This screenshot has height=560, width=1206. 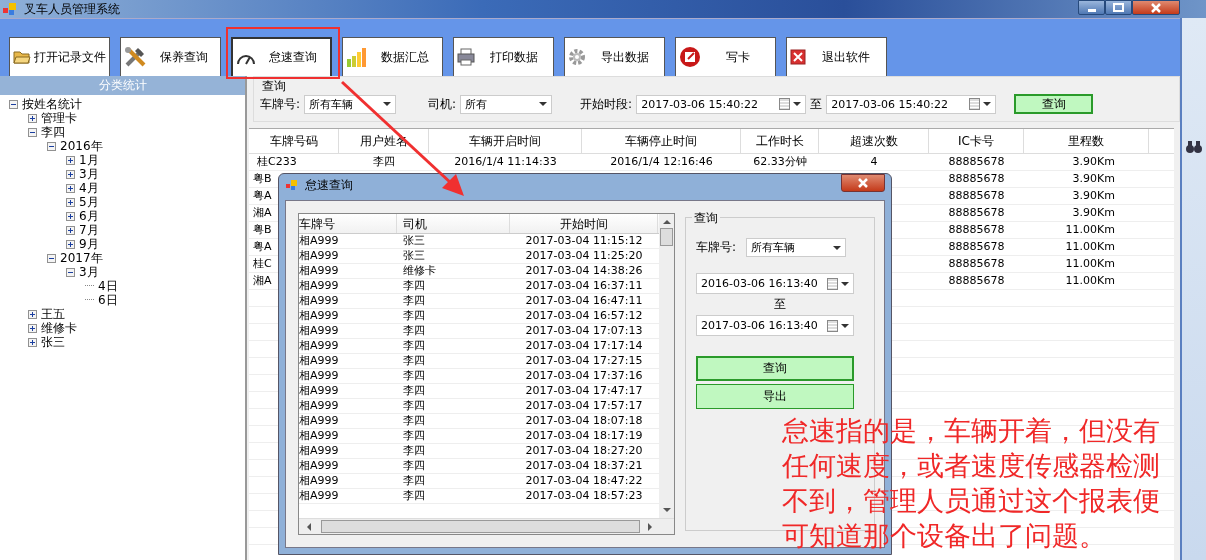 I want to click on table-cell-text: 2016/1/4 12:16:46, so click(x=661, y=162).